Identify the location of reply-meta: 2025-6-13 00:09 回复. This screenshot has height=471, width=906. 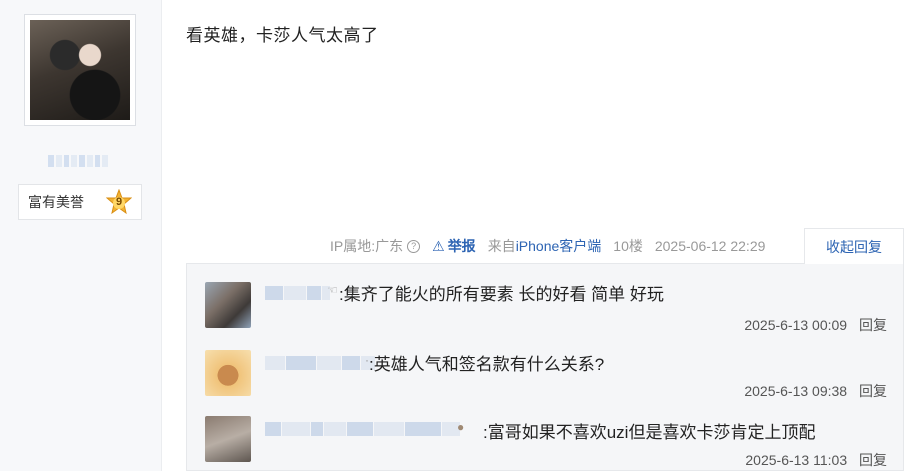
(815, 325).